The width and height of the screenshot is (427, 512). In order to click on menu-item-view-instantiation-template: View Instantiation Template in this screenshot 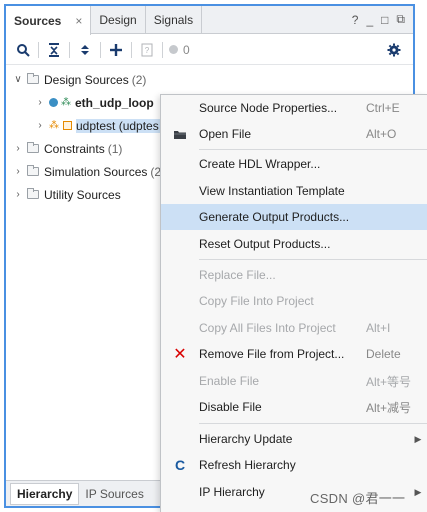, I will do `click(294, 191)`.